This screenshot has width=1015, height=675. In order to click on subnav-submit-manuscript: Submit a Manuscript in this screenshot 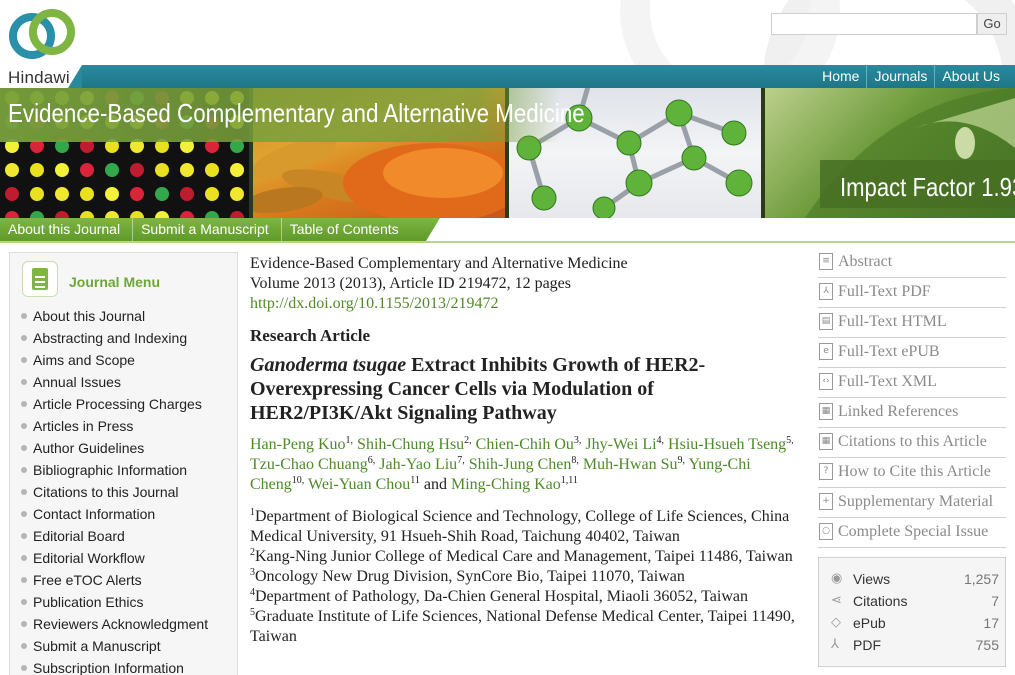, I will do `click(207, 229)`.